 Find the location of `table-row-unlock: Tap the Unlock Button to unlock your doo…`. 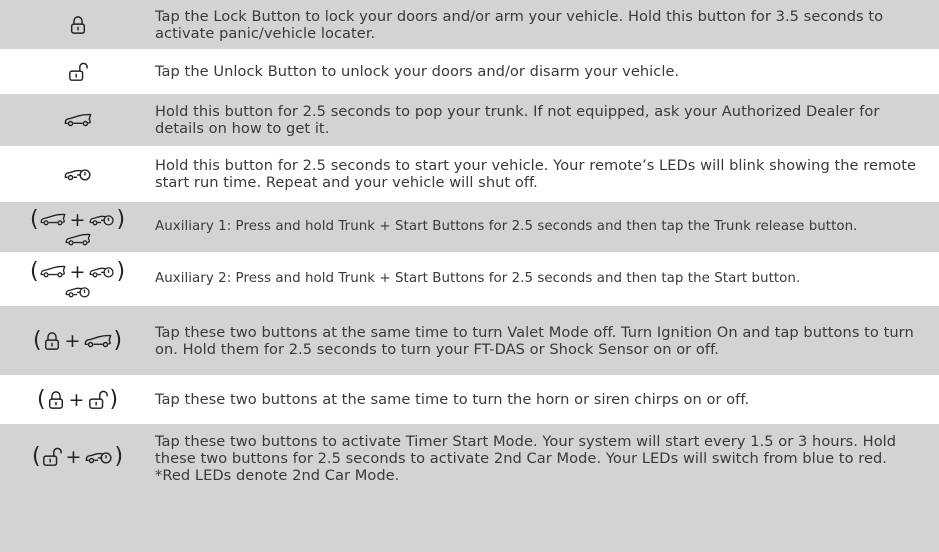

table-row-unlock: Tap the Unlock Button to unlock your doo… is located at coordinates (469, 71).